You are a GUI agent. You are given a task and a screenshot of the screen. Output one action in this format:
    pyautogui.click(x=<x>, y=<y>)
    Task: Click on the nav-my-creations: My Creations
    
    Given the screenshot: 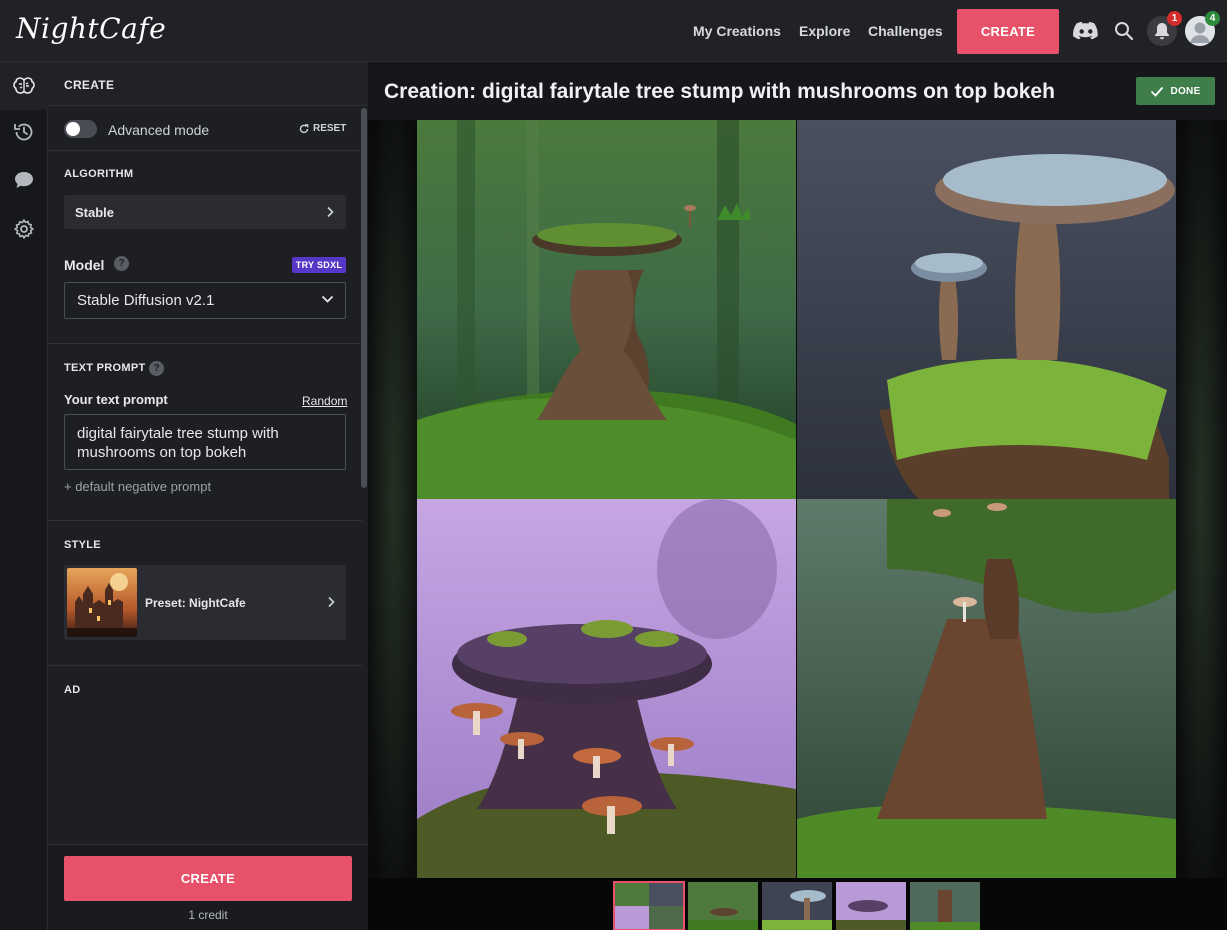 What is the action you would take?
    pyautogui.click(x=737, y=31)
    